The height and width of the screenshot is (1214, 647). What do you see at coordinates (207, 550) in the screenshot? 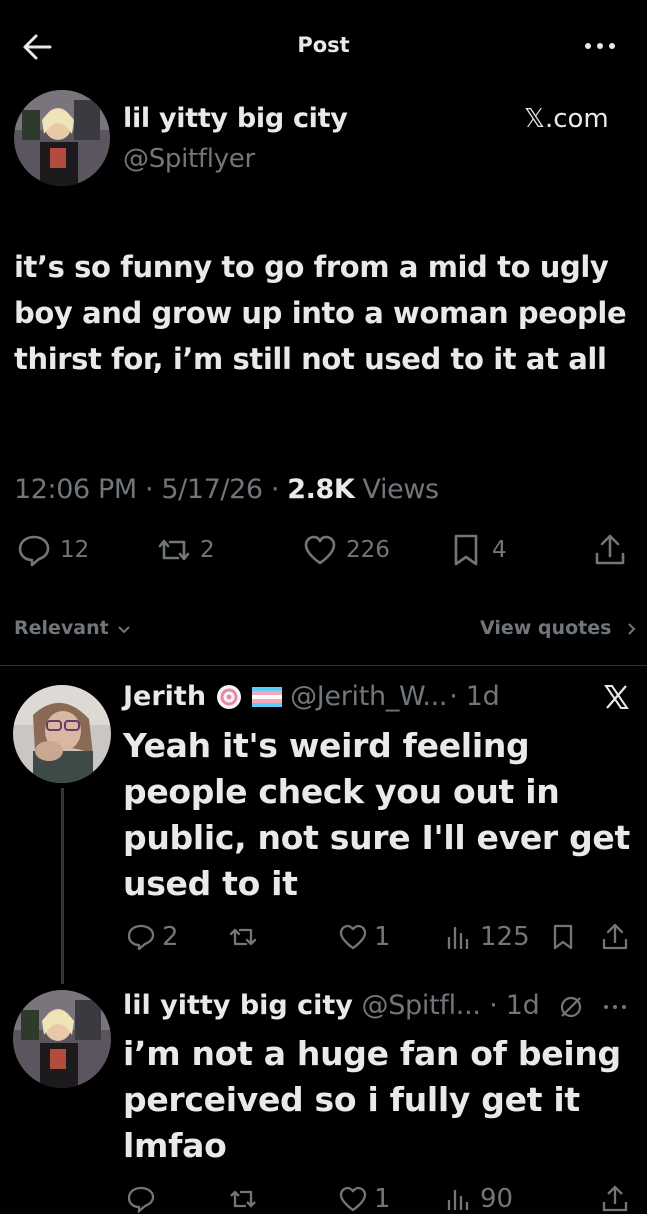
I see `repost-count: 2` at bounding box center [207, 550].